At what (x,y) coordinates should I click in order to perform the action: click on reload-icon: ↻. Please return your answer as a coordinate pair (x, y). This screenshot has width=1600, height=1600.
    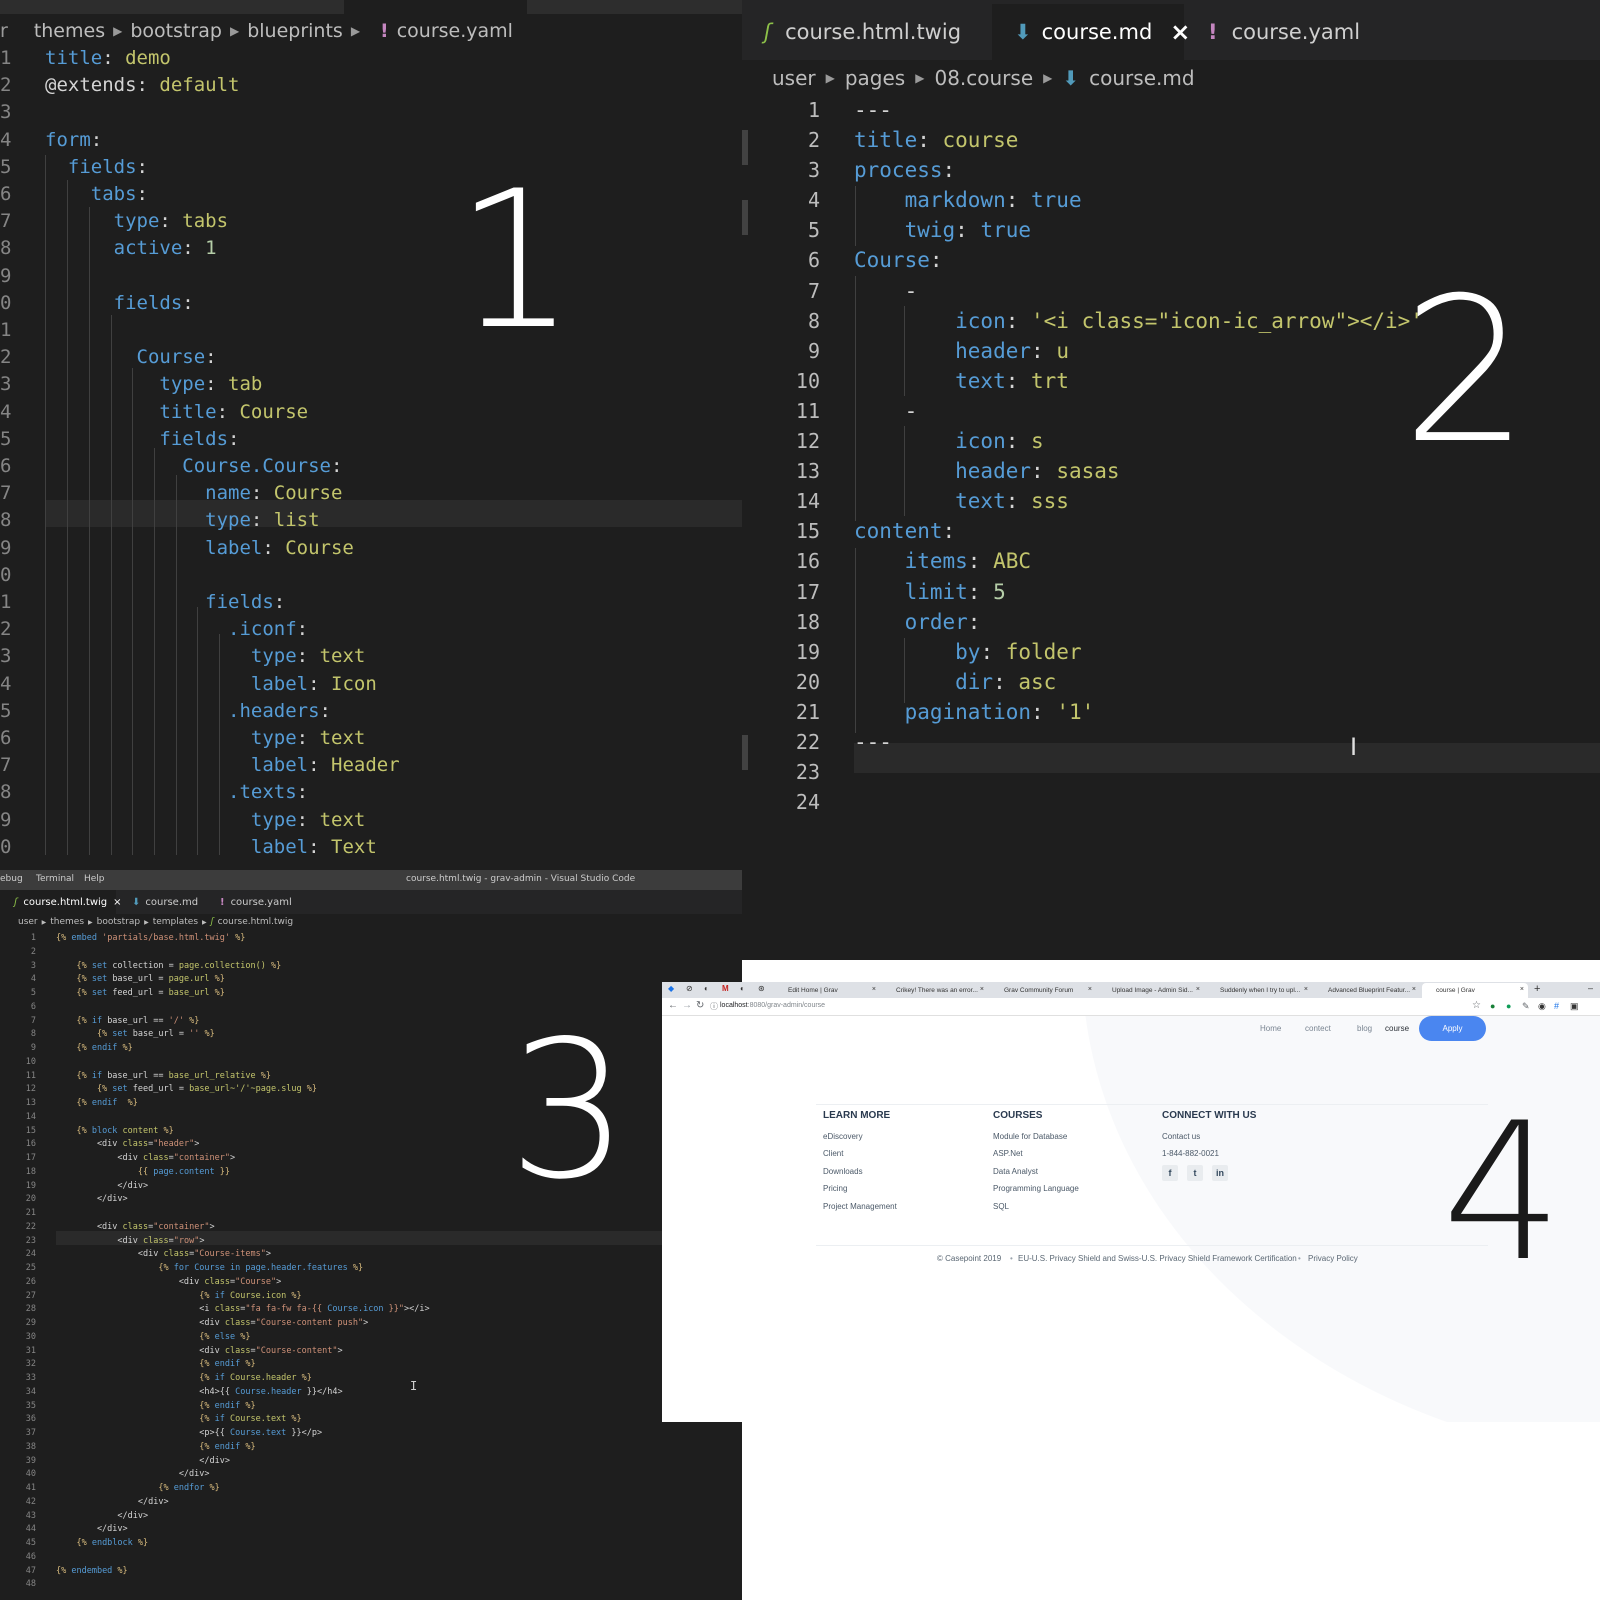
    Looking at the image, I should click on (700, 1005).